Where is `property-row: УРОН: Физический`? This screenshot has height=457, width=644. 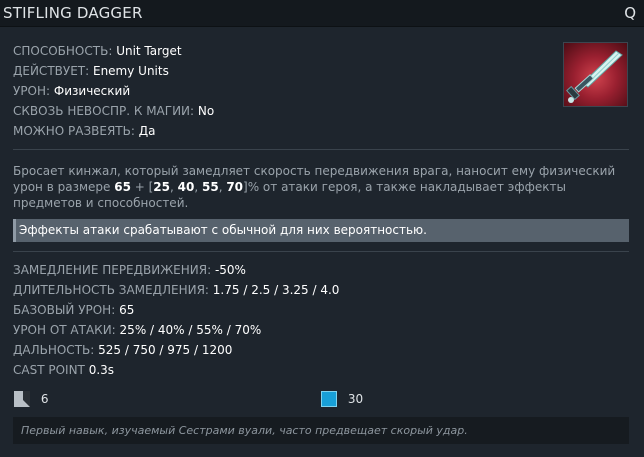 property-row: УРОН: Физический is located at coordinates (113, 93).